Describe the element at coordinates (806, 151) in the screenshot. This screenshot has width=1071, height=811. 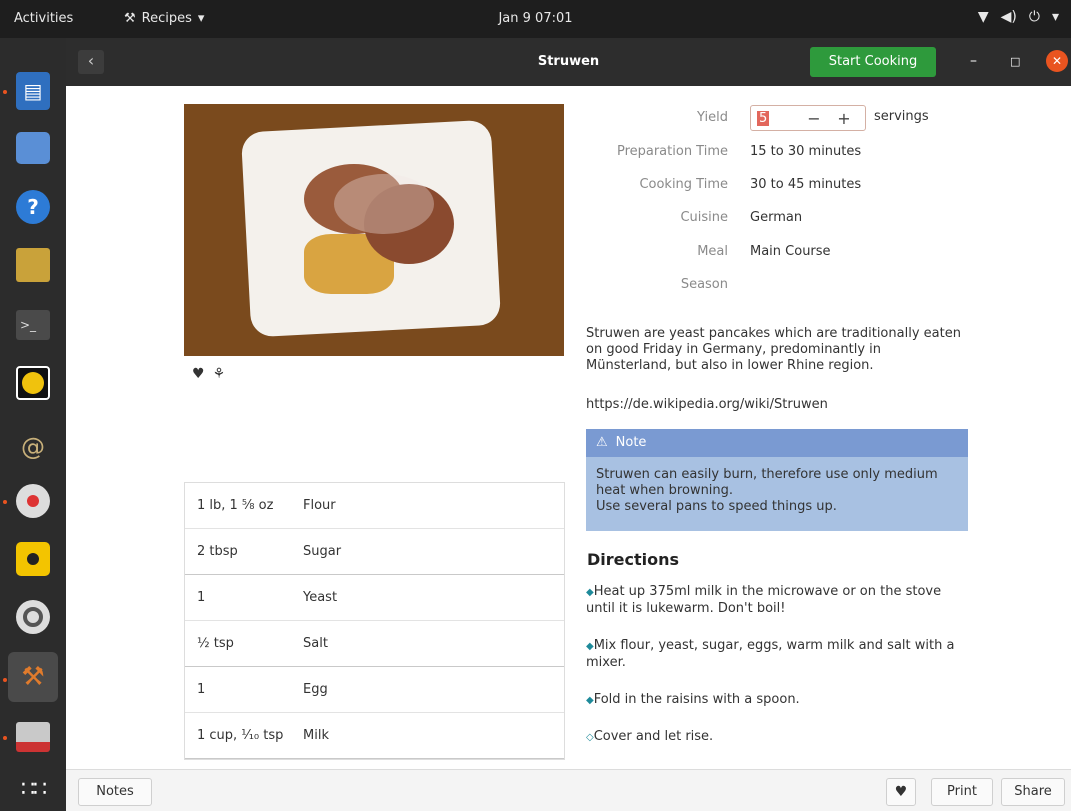
I see `prep-time-value: 15 to 30 minutes` at that location.